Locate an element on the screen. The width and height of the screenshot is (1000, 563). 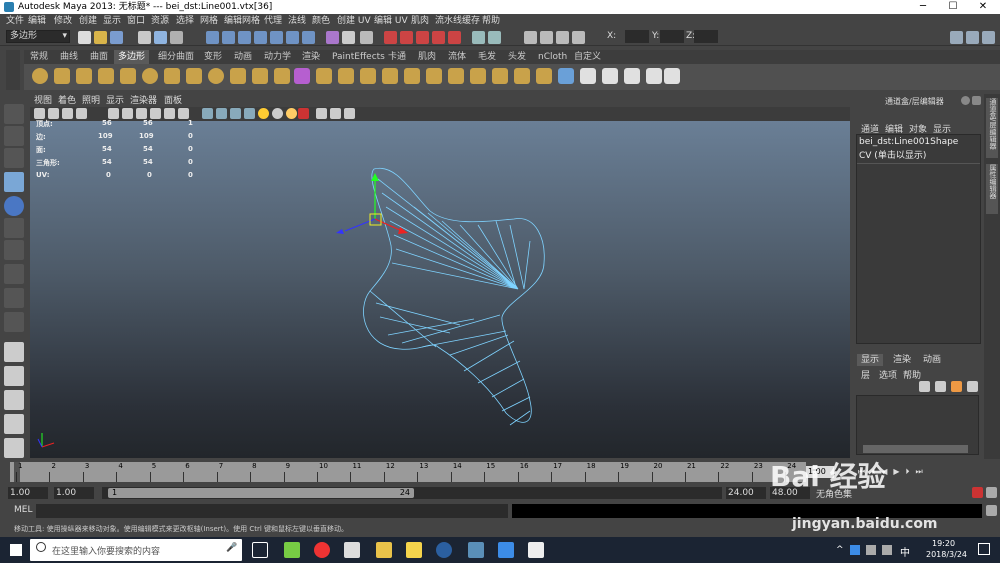
mirror-icon is located at coordinates (302, 76).